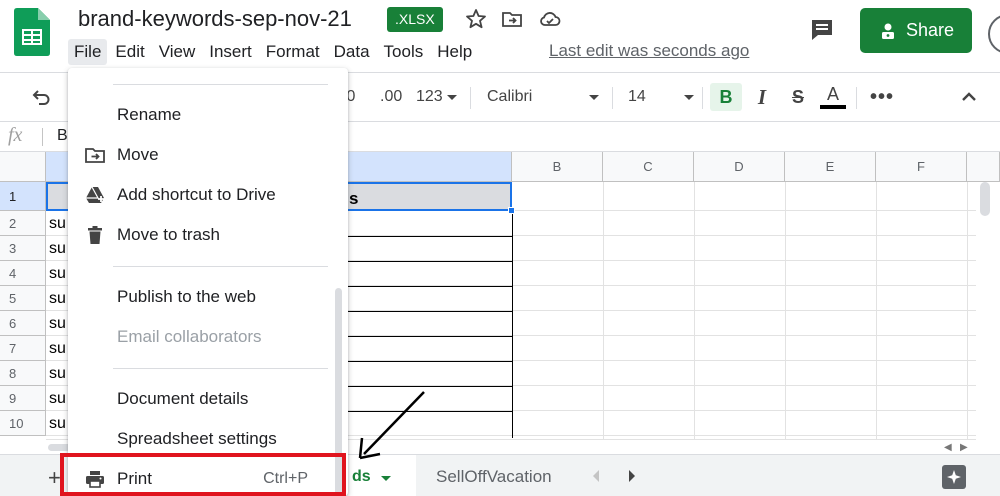 This screenshot has width=1000, height=496. What do you see at coordinates (293, 52) in the screenshot?
I see `menu-format: Format` at bounding box center [293, 52].